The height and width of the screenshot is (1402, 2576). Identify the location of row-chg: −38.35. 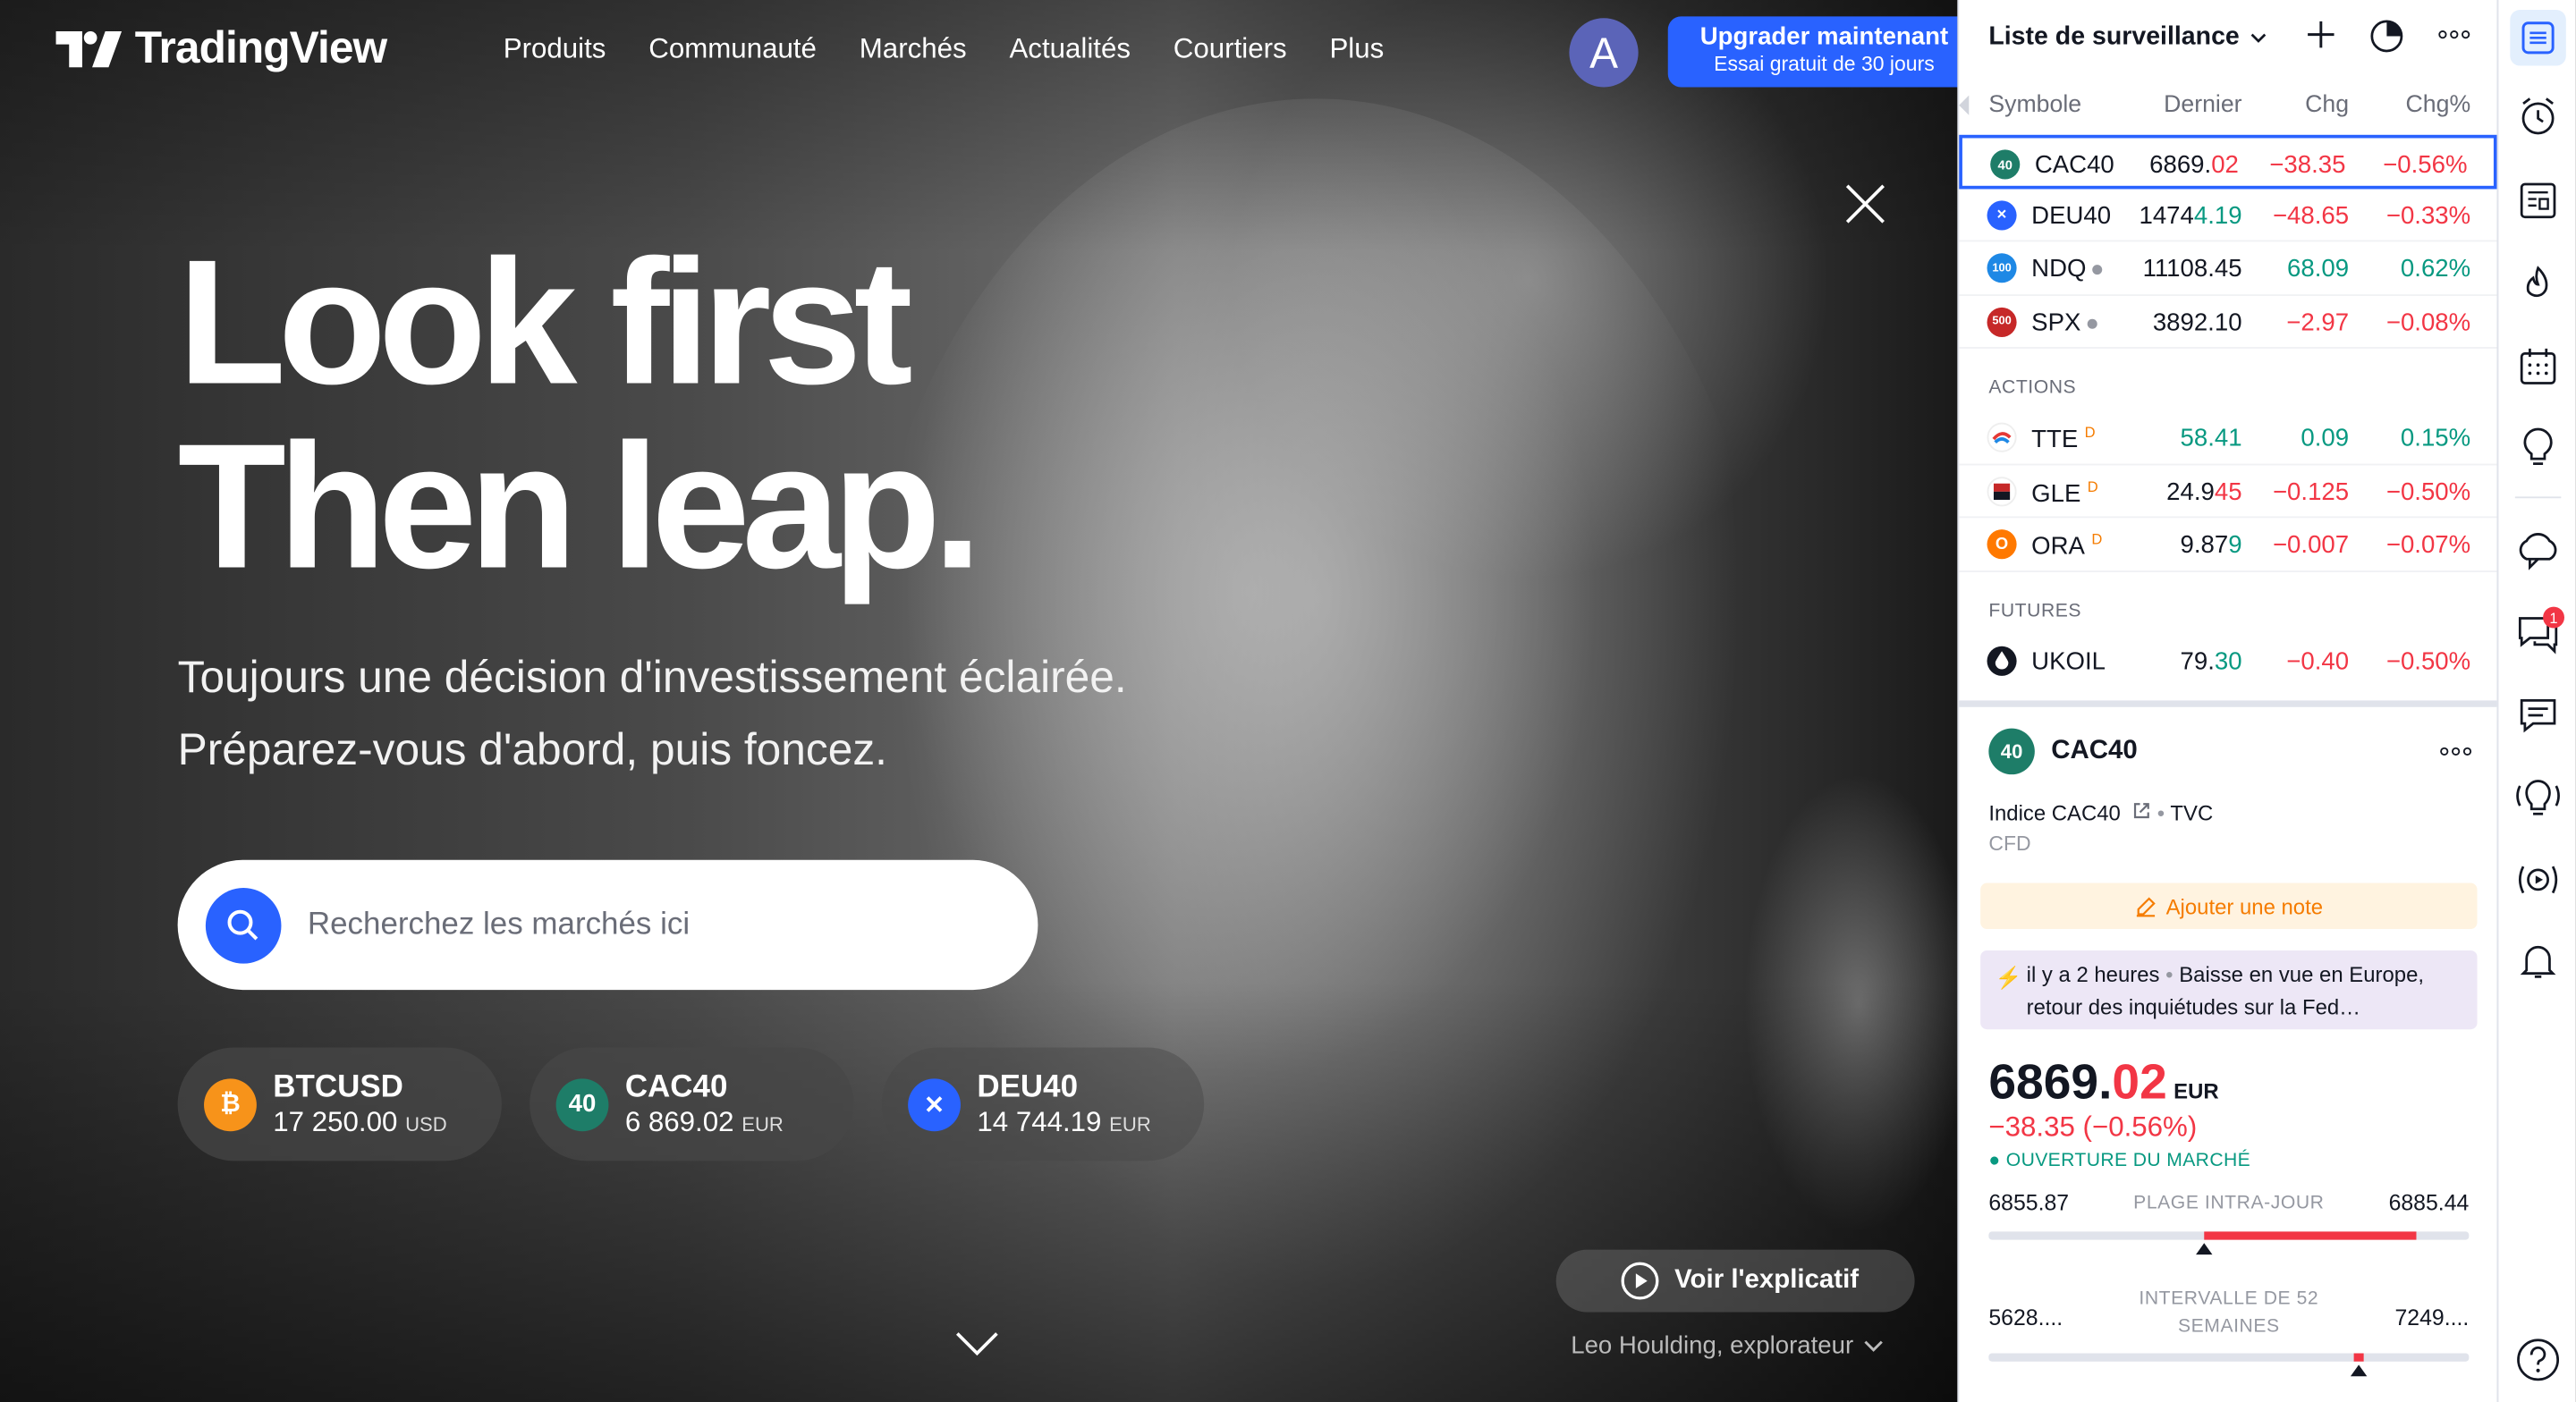
(2307, 166).